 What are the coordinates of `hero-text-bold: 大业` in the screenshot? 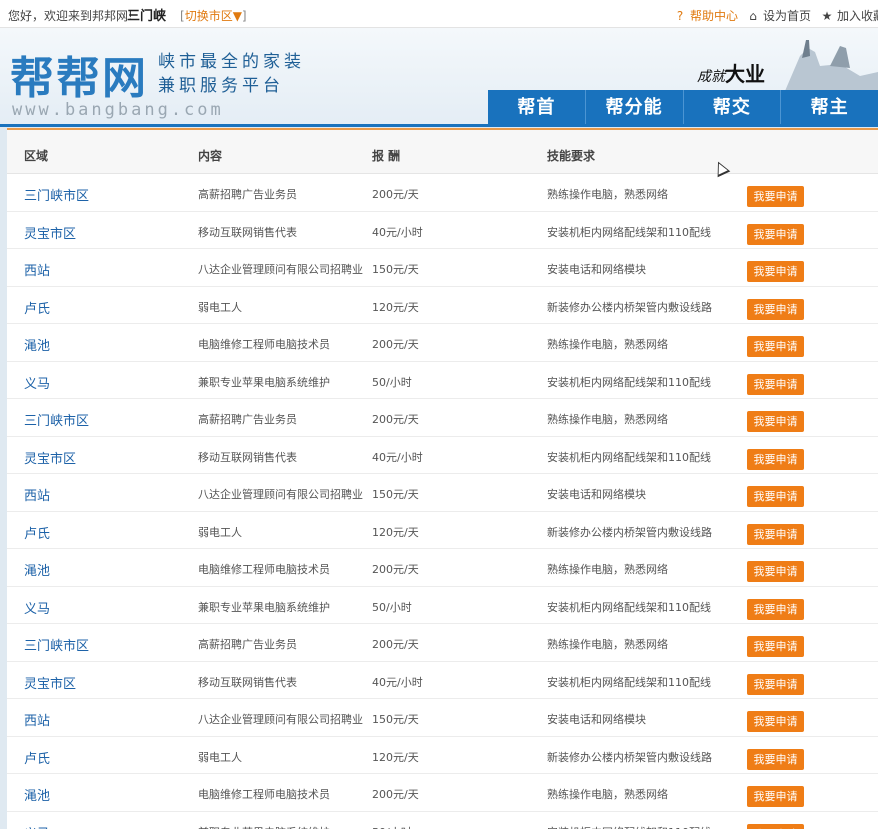 It's located at (745, 74).